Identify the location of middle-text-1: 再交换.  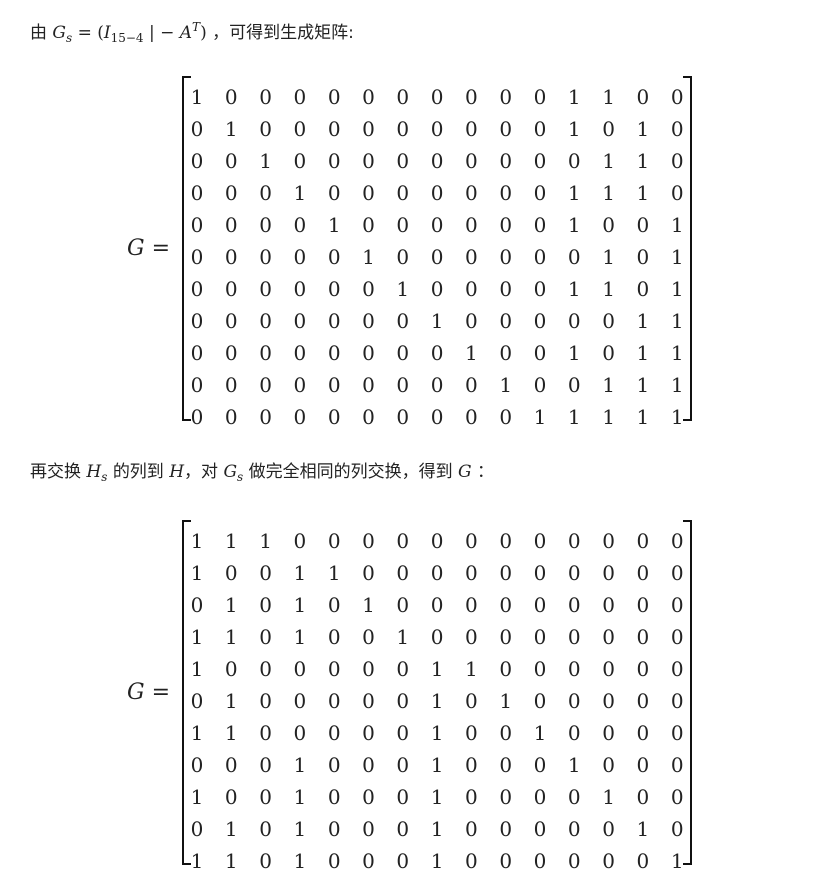
(55, 472).